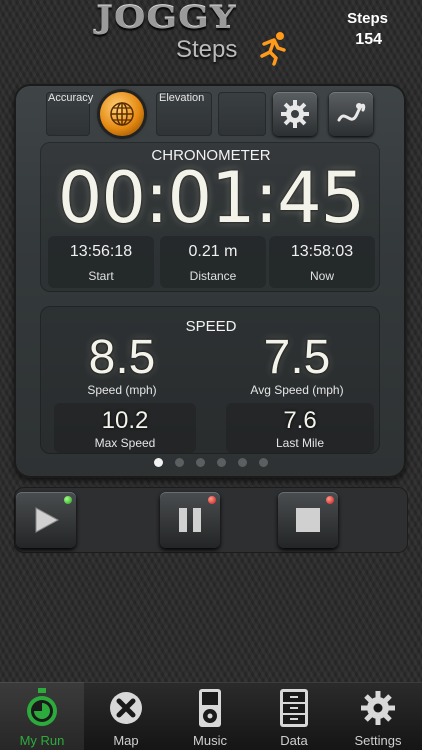 The image size is (422, 750). I want to click on stop-icon, so click(308, 520).